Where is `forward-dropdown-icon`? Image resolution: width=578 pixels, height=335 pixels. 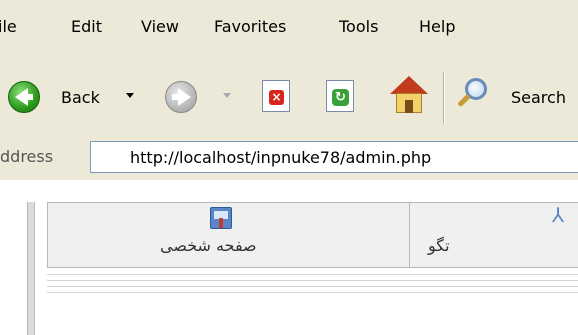 forward-dropdown-icon is located at coordinates (227, 95).